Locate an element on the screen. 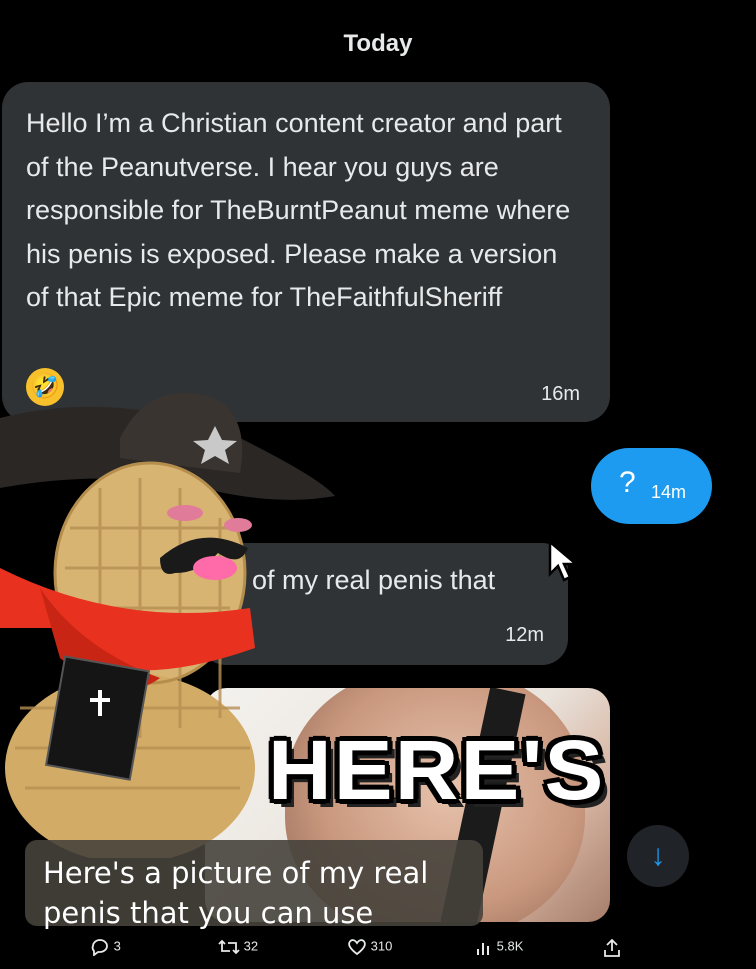 This screenshot has height=969, width=756. reply-icon is located at coordinates (99, 948).